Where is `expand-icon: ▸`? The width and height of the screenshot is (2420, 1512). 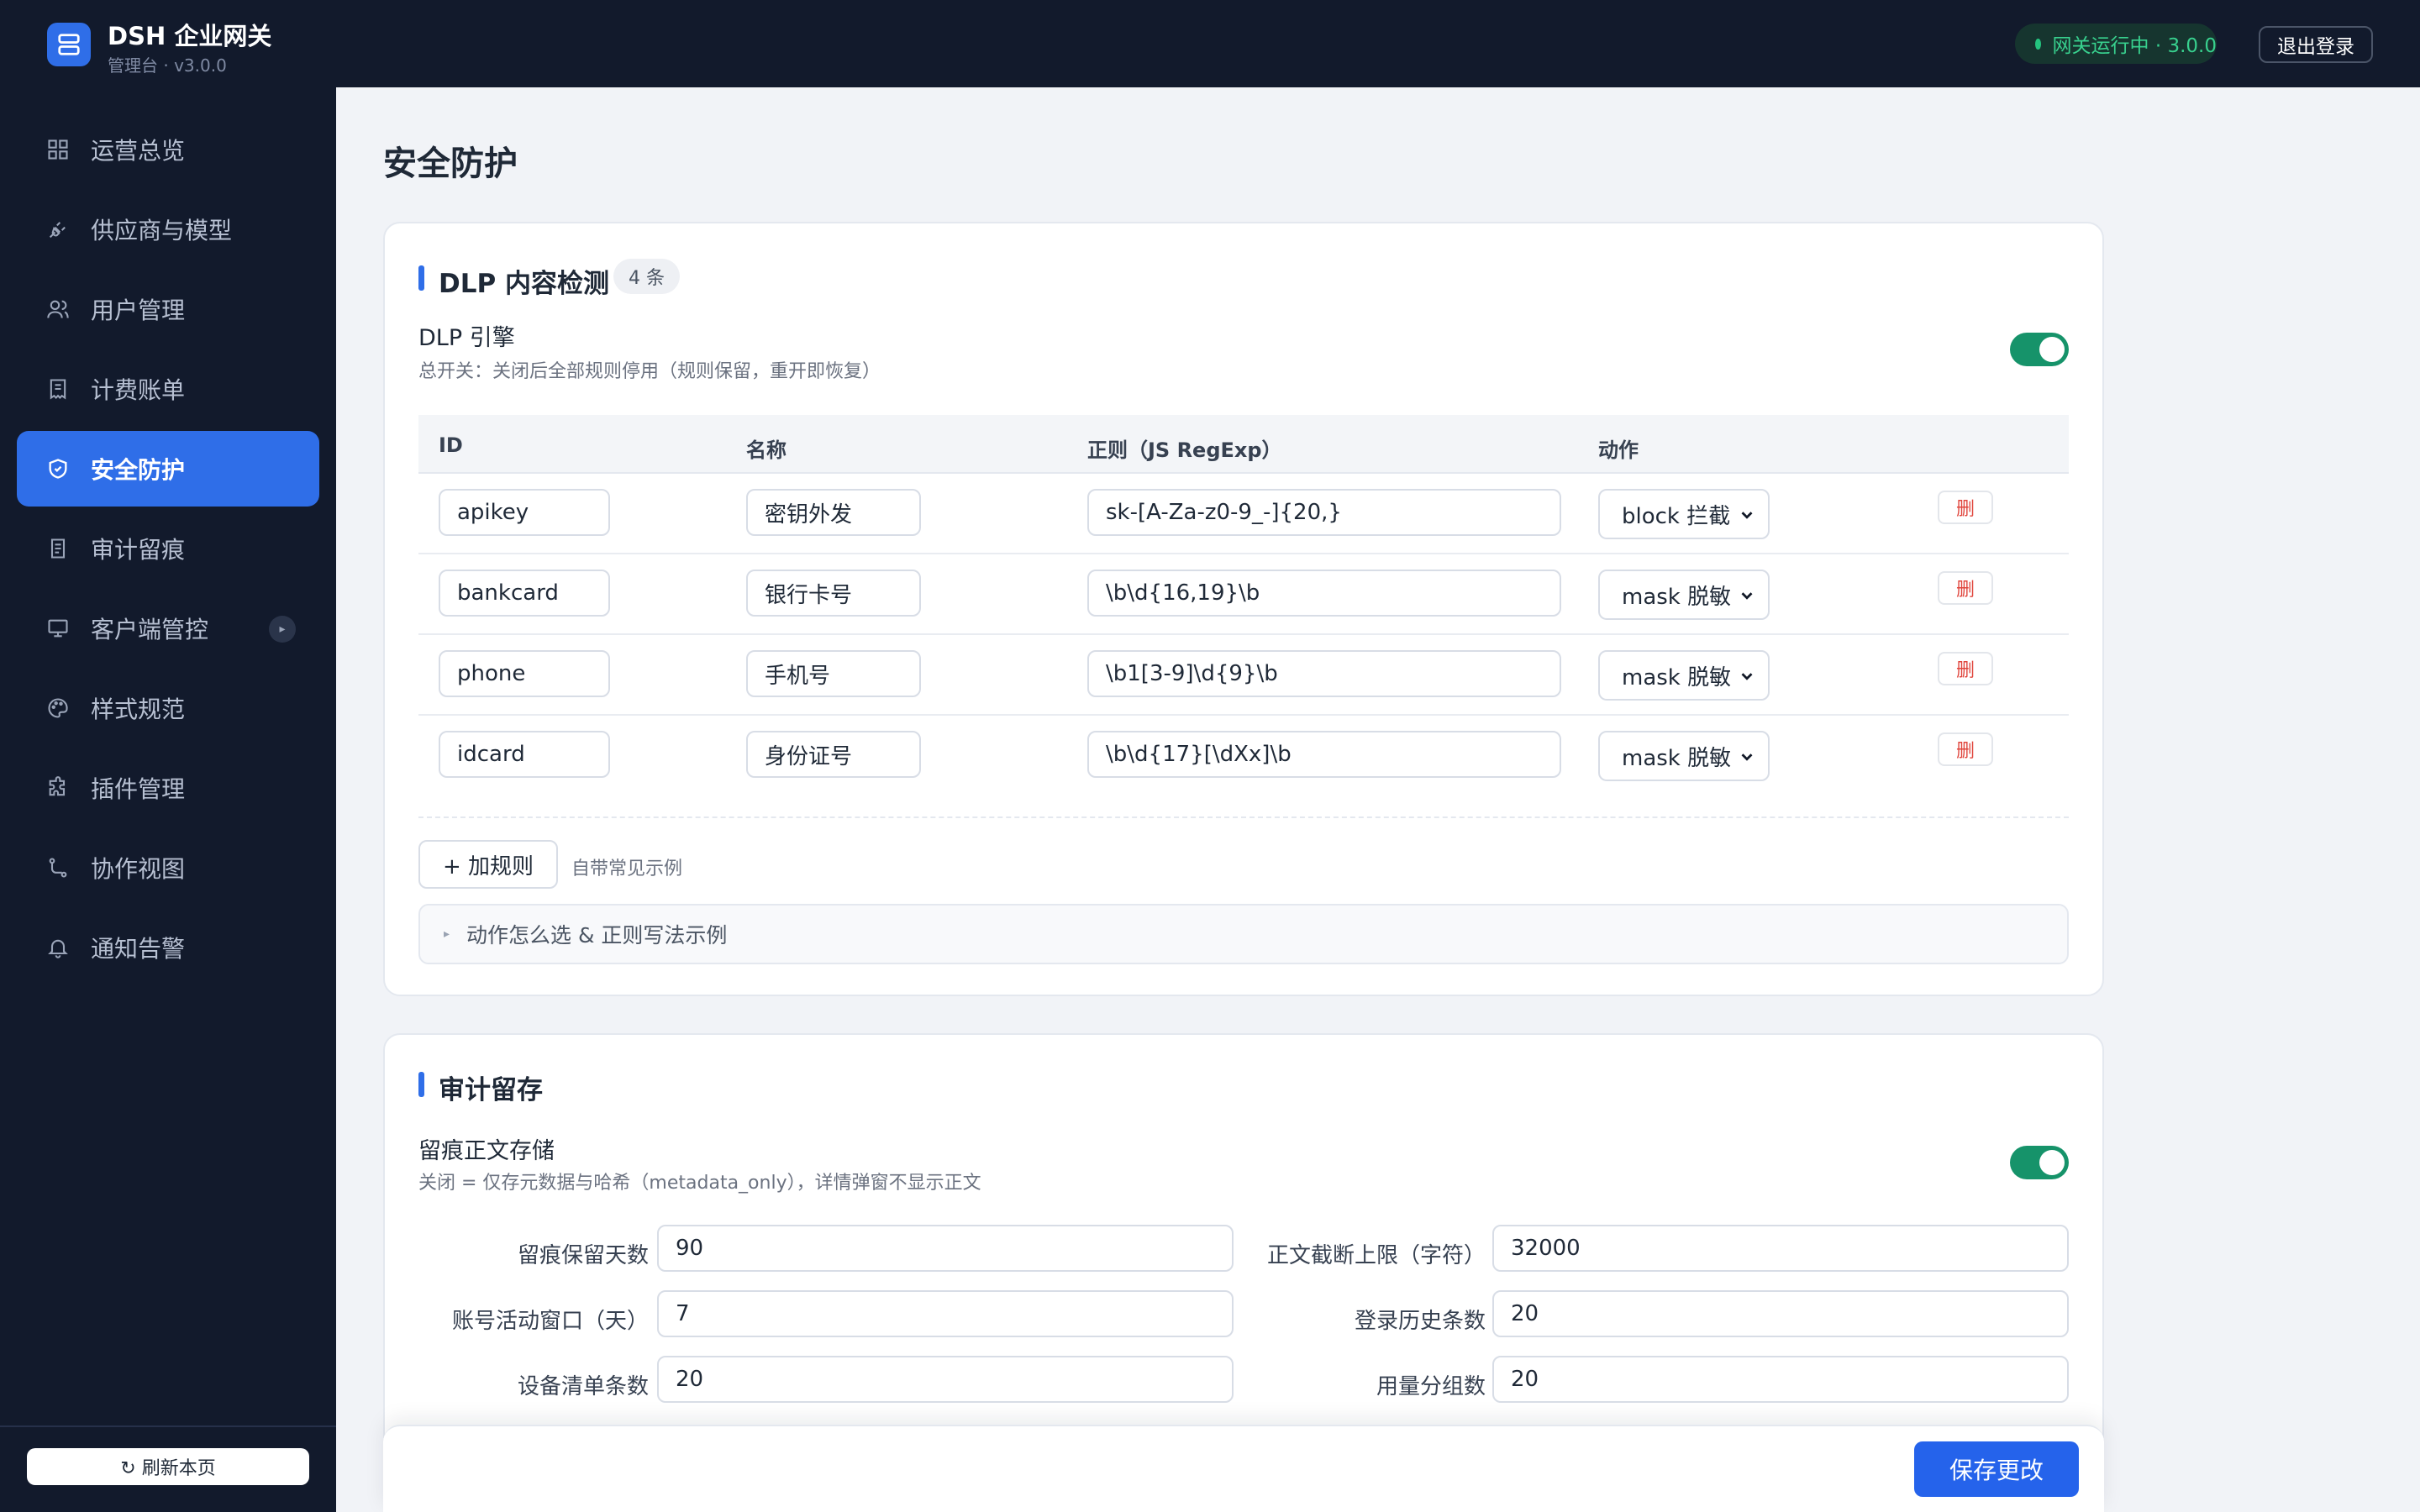 expand-icon: ▸ is located at coordinates (283, 629).